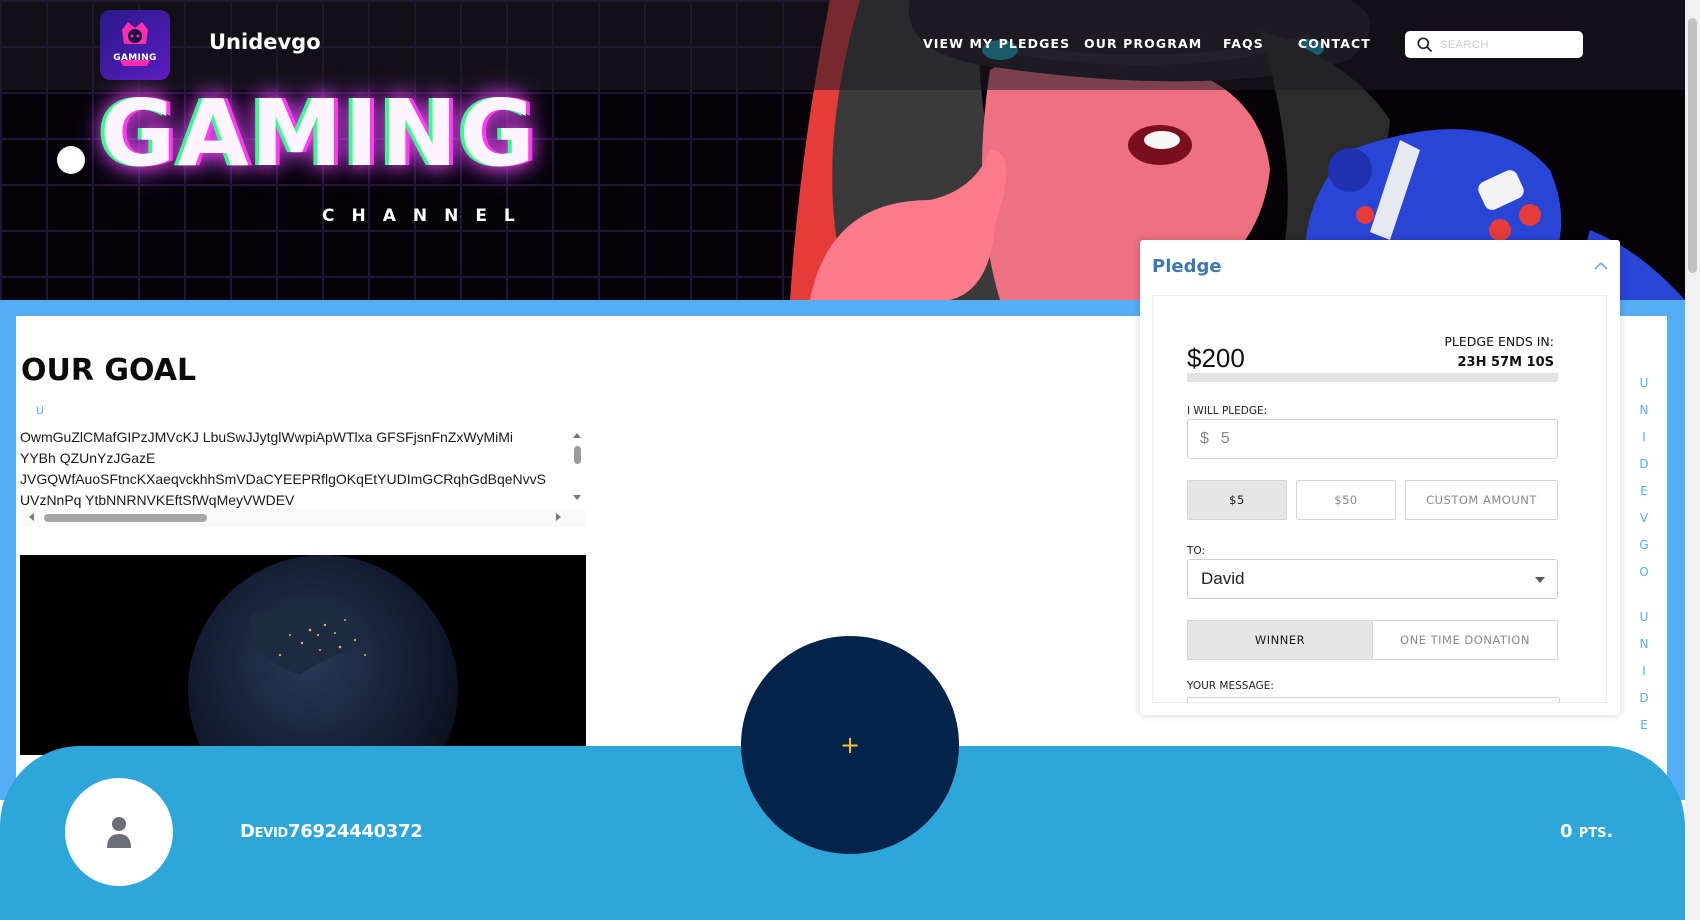 This screenshot has height=920, width=1700. I want to click on pledge-countdown: 23H 57M 10S, so click(1505, 362).